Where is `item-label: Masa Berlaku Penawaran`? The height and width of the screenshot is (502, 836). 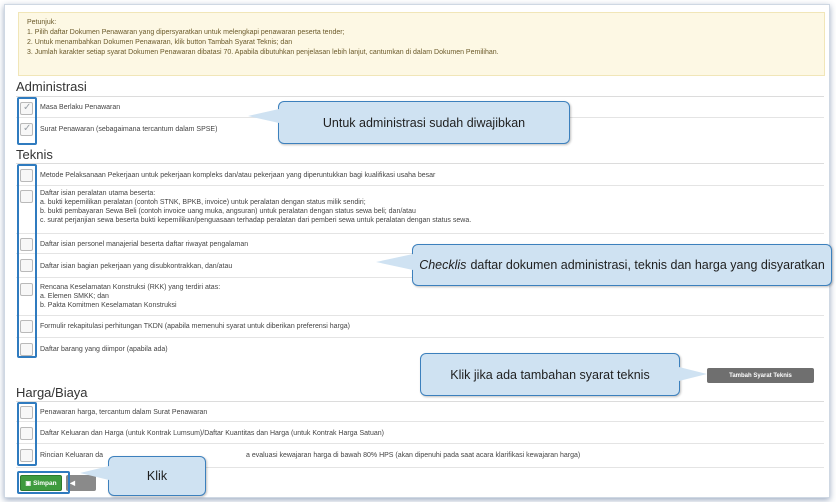 item-label: Masa Berlaku Penawaran is located at coordinates (80, 107).